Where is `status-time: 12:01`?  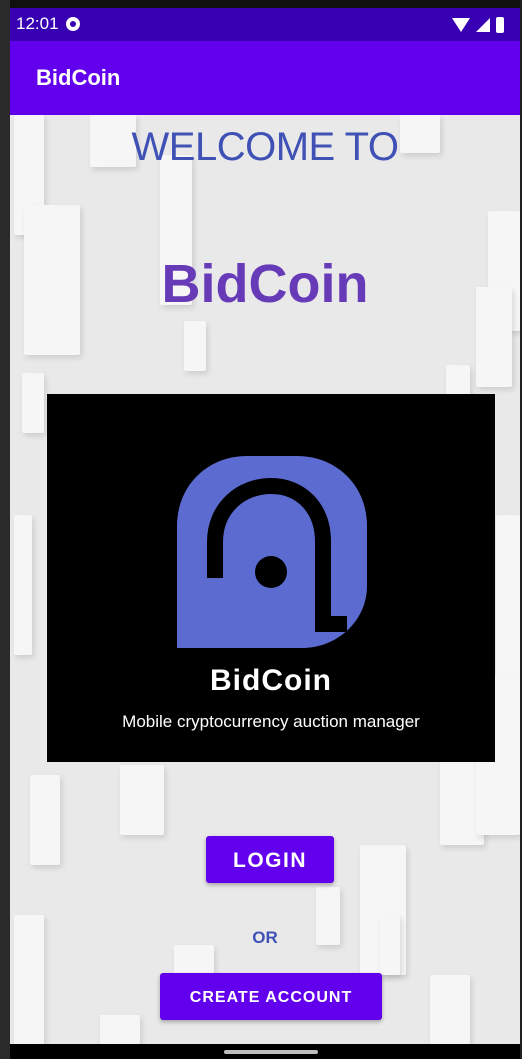 status-time: 12:01 is located at coordinates (37, 23).